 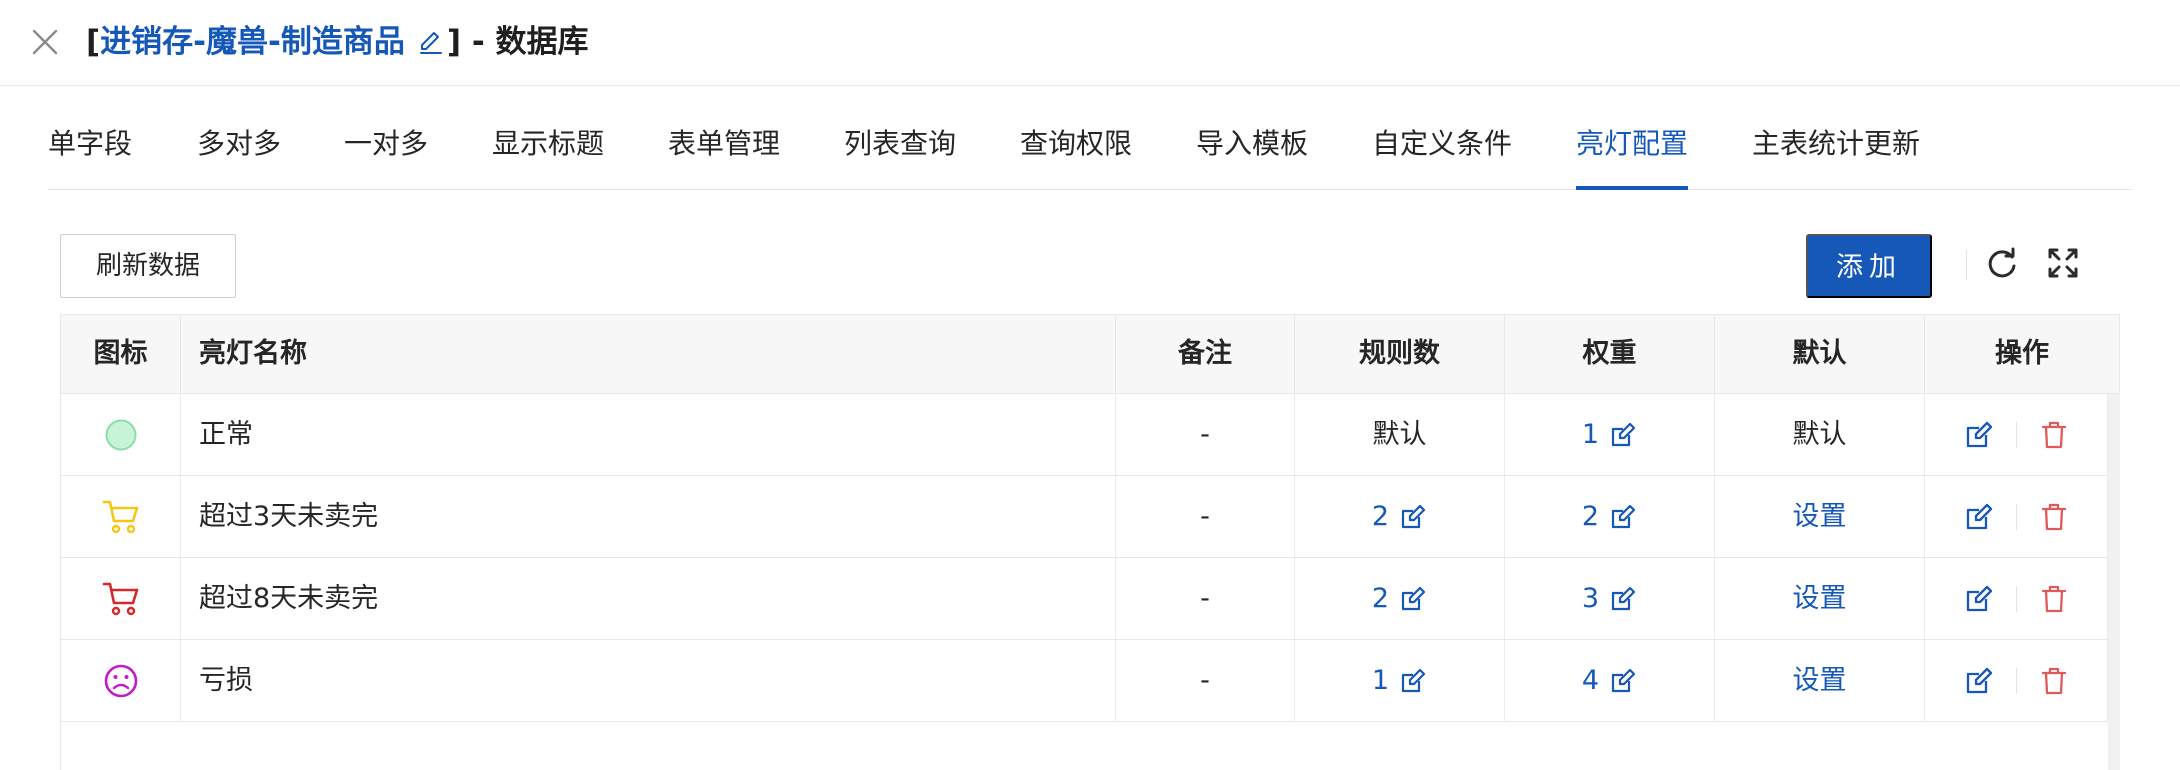 I want to click on tab-light-config: 亮灯配置, so click(x=1632, y=144).